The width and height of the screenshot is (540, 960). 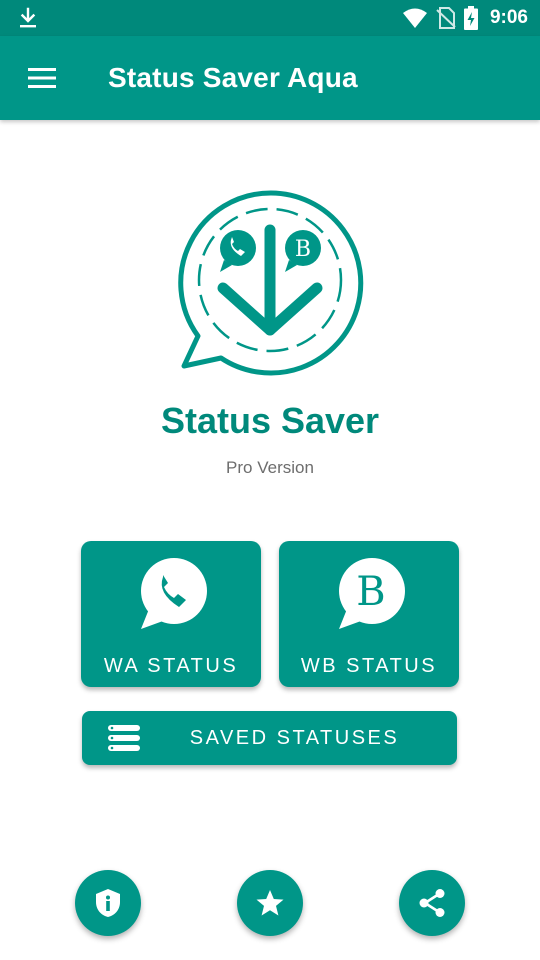 I want to click on wb-status-button: B WB STATUS, so click(x=369, y=614).